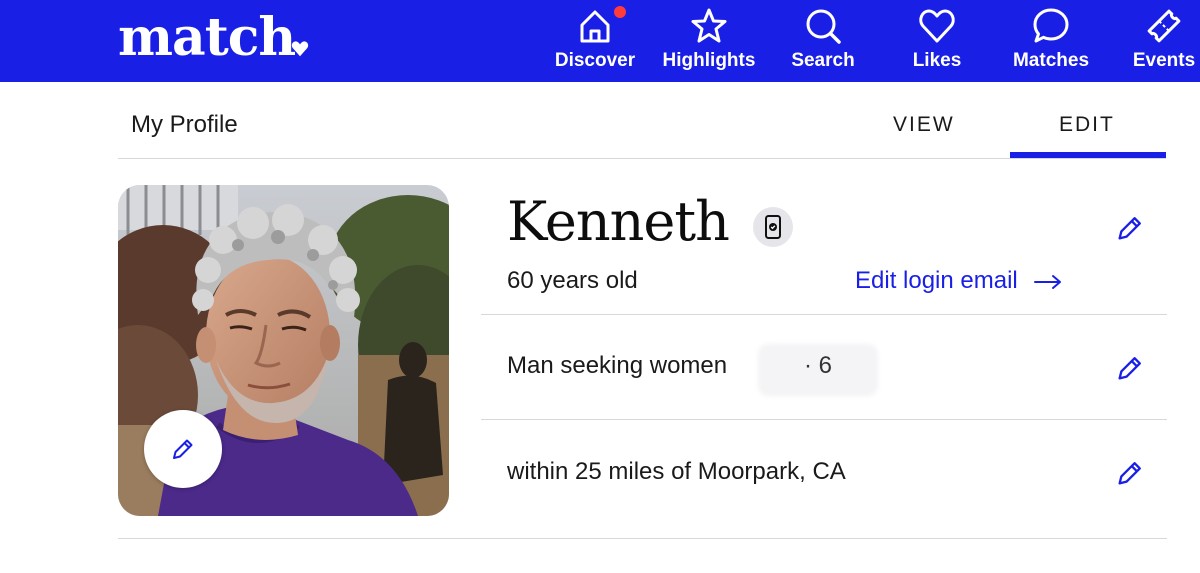 This screenshot has width=1200, height=573. Describe the element at coordinates (1051, 60) in the screenshot. I see `nav-label-matches: Matches` at that location.